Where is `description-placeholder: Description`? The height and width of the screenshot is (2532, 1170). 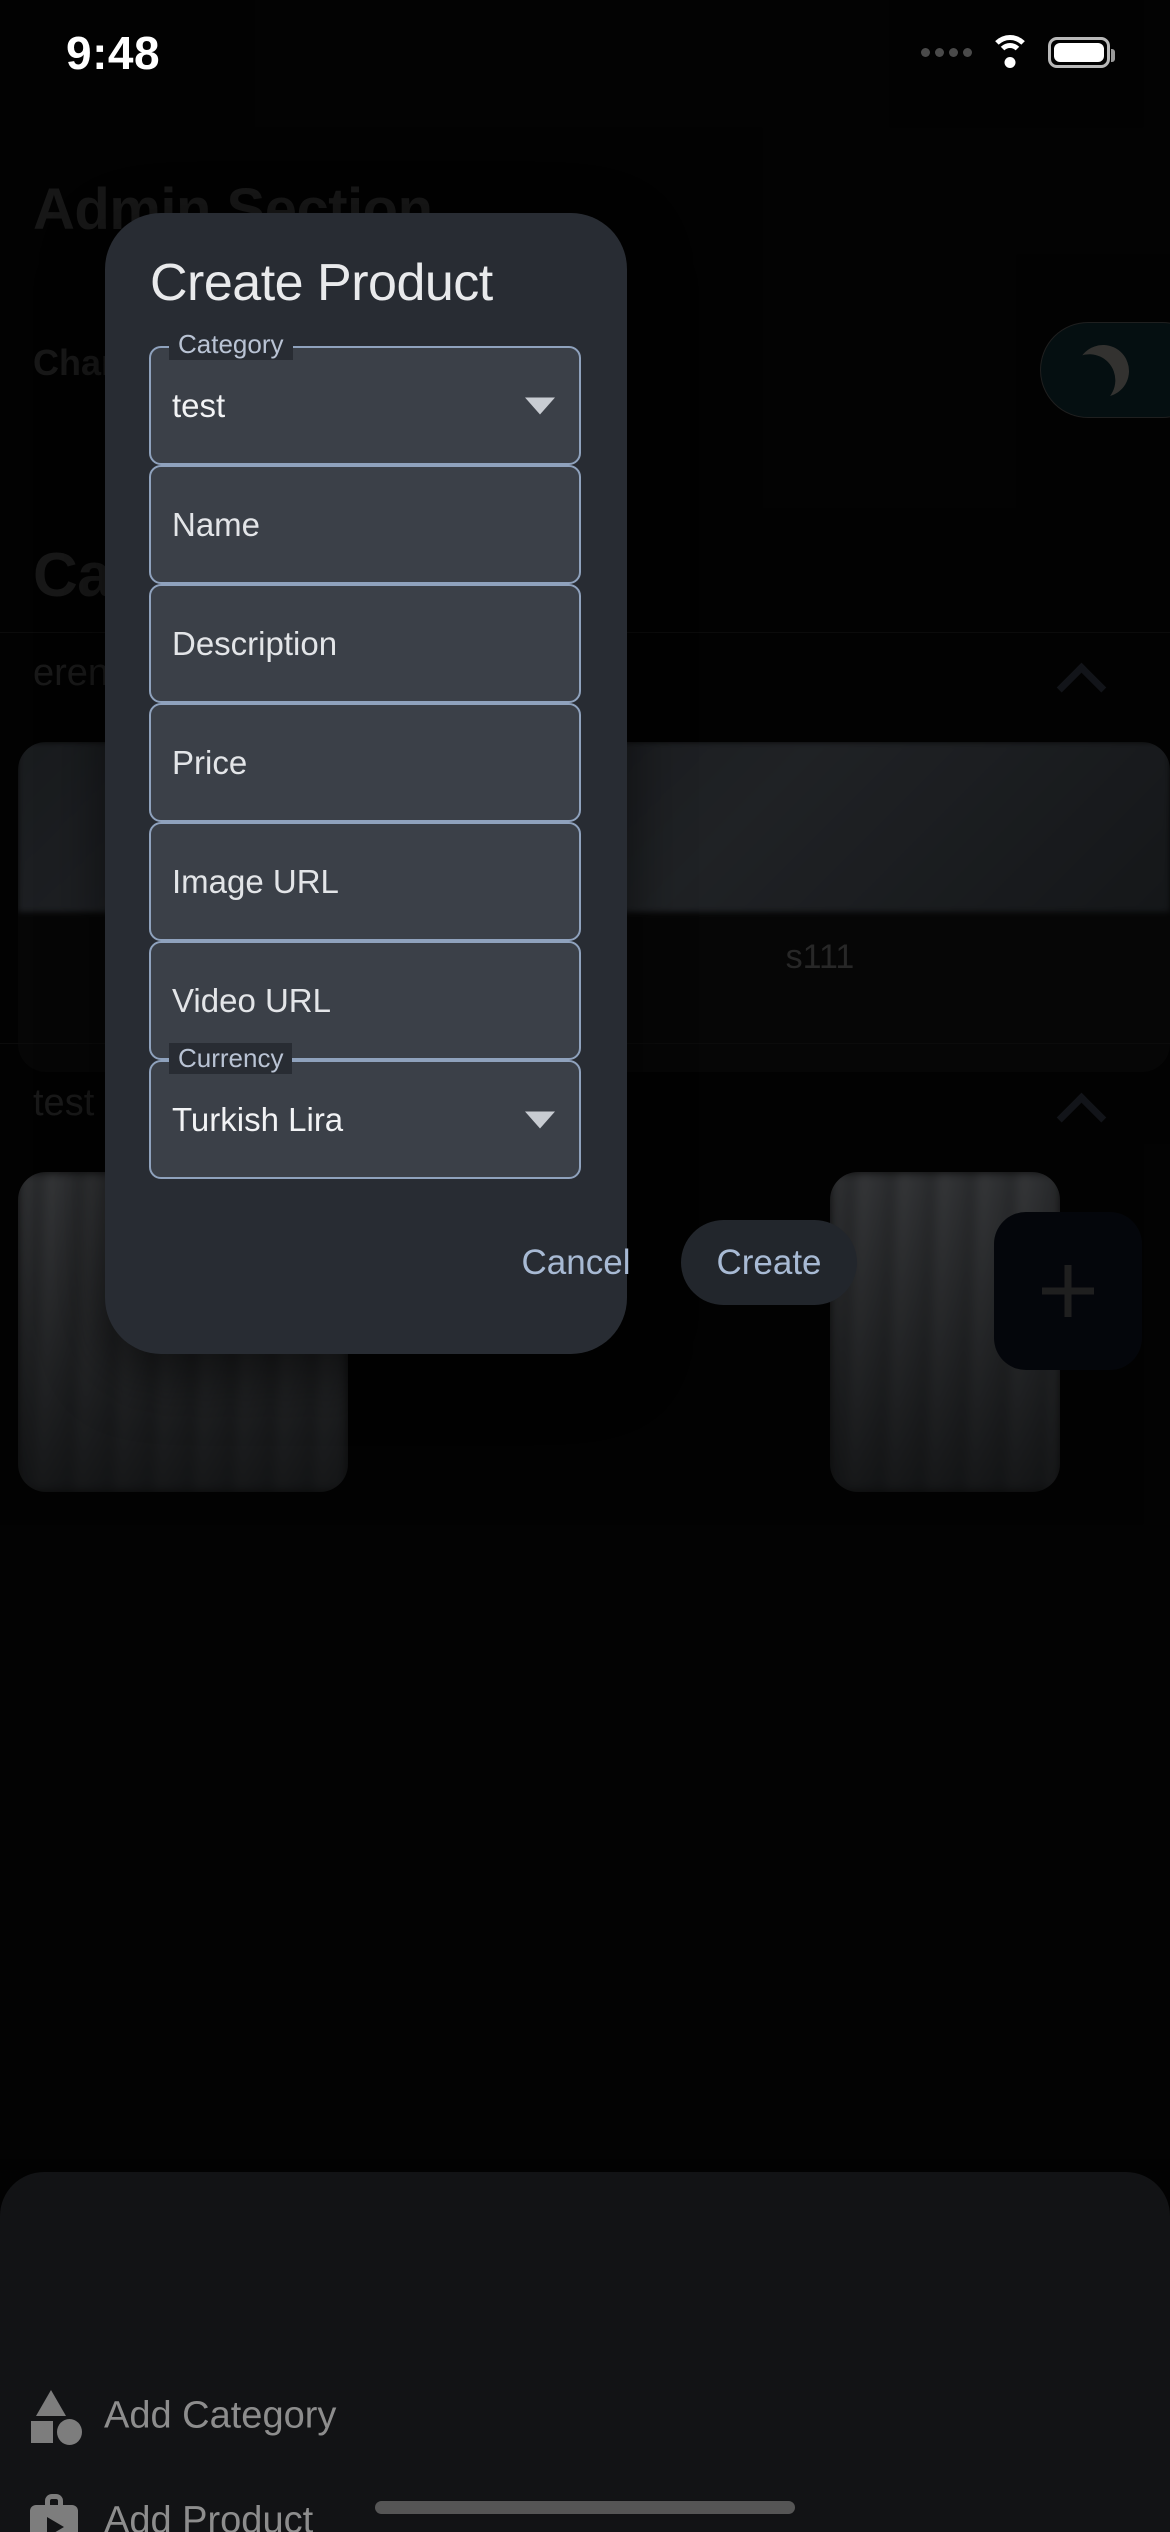 description-placeholder: Description is located at coordinates (255, 643).